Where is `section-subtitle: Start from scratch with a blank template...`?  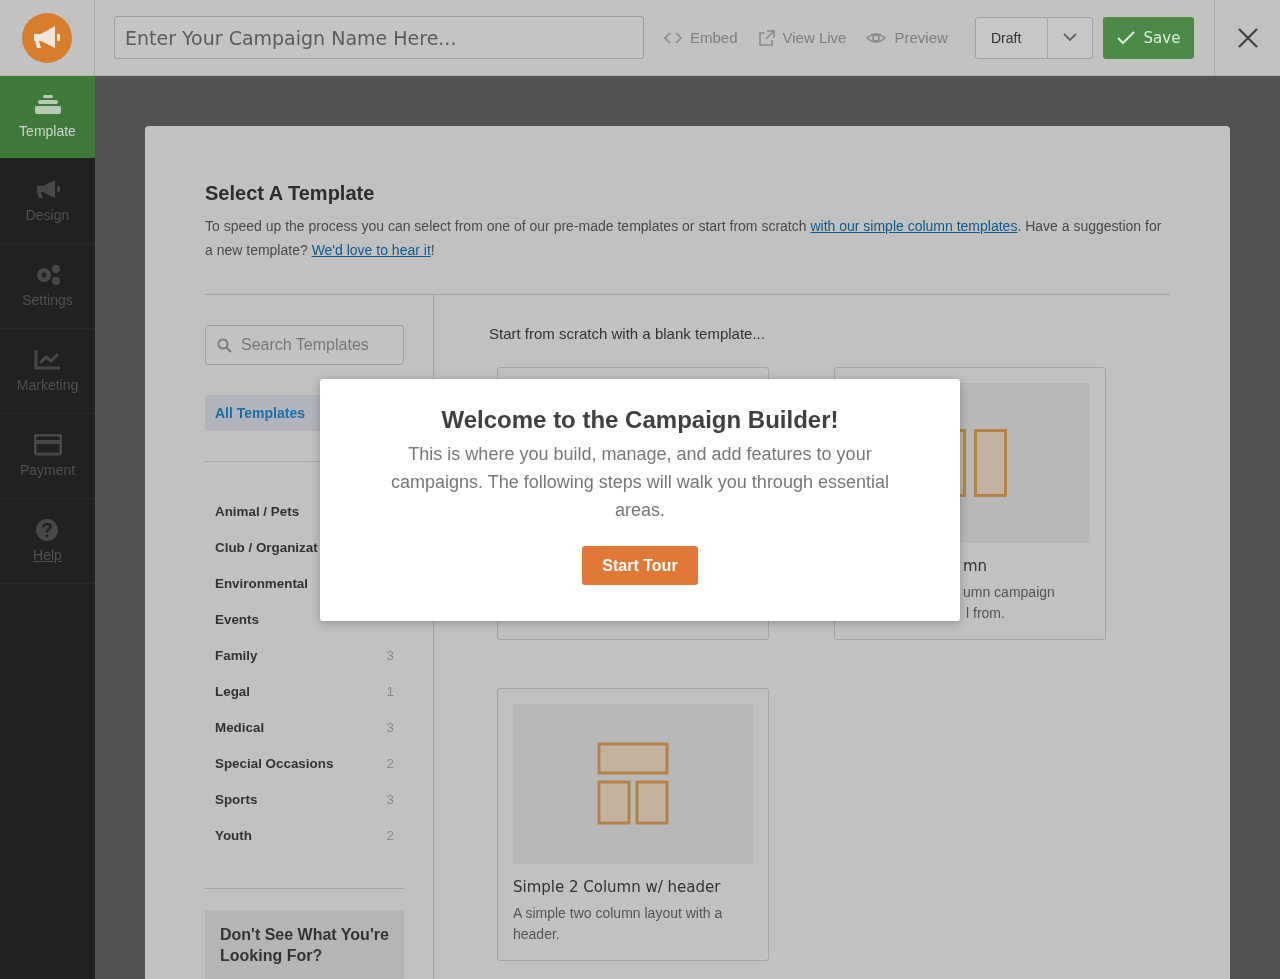 section-subtitle: Start from scratch with a blank template... is located at coordinates (627, 333).